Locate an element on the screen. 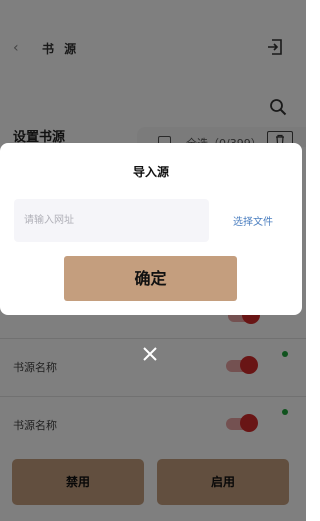 The height and width of the screenshot is (521, 320). url-input is located at coordinates (111, 220).